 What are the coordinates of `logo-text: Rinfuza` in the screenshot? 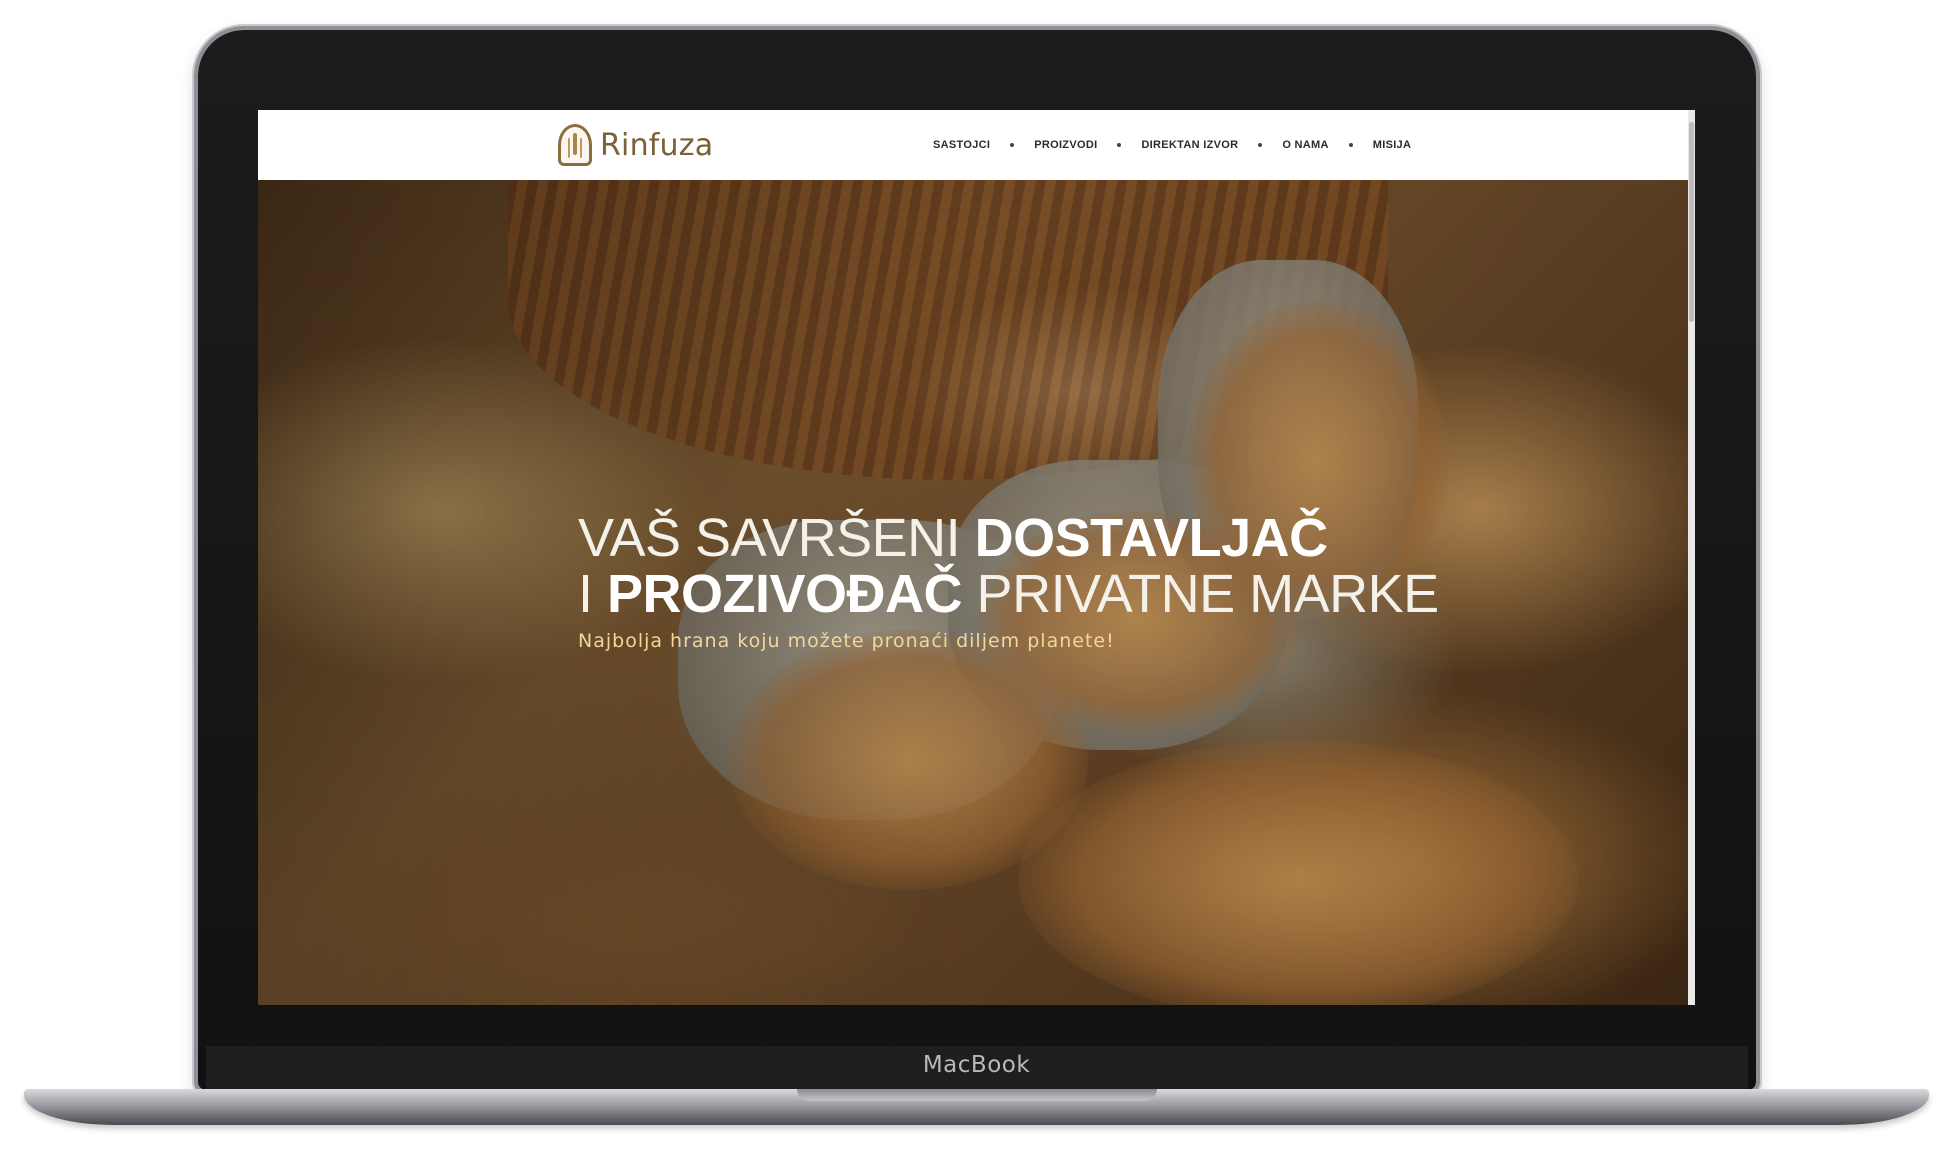 It's located at (657, 145).